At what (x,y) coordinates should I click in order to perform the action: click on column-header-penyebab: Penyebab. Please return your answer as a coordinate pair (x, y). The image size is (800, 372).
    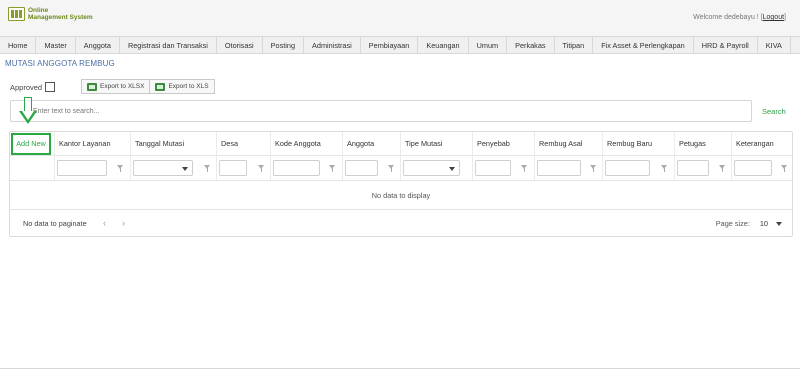
    Looking at the image, I should click on (504, 144).